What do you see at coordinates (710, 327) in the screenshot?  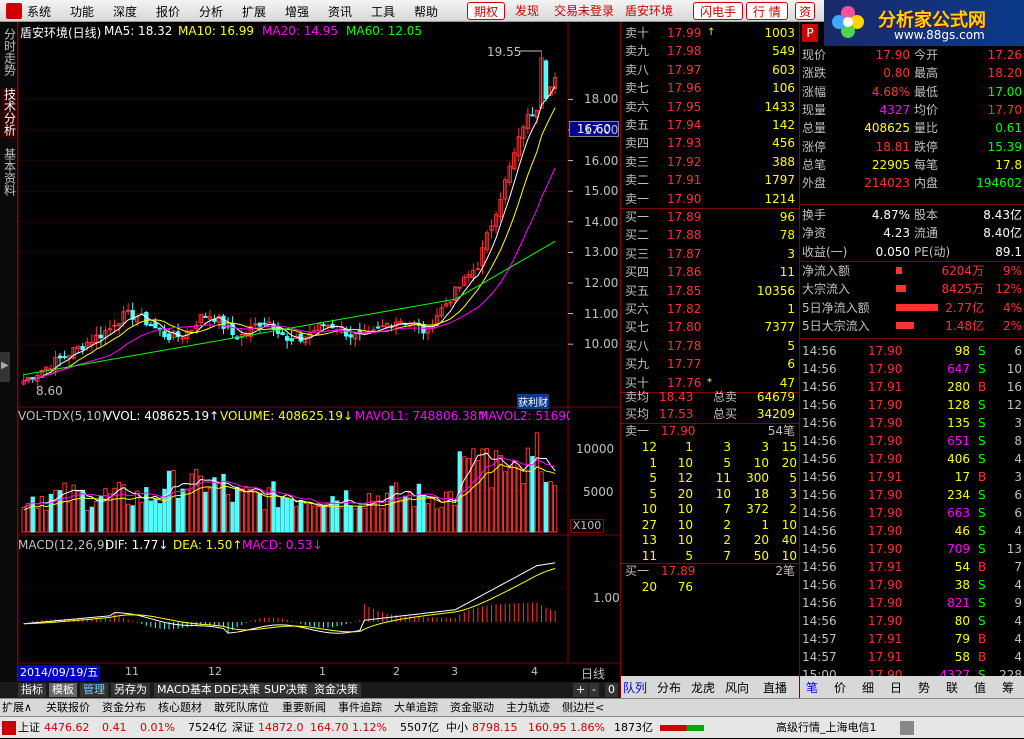 I see `bid-row: 买七 17.80 7377` at bounding box center [710, 327].